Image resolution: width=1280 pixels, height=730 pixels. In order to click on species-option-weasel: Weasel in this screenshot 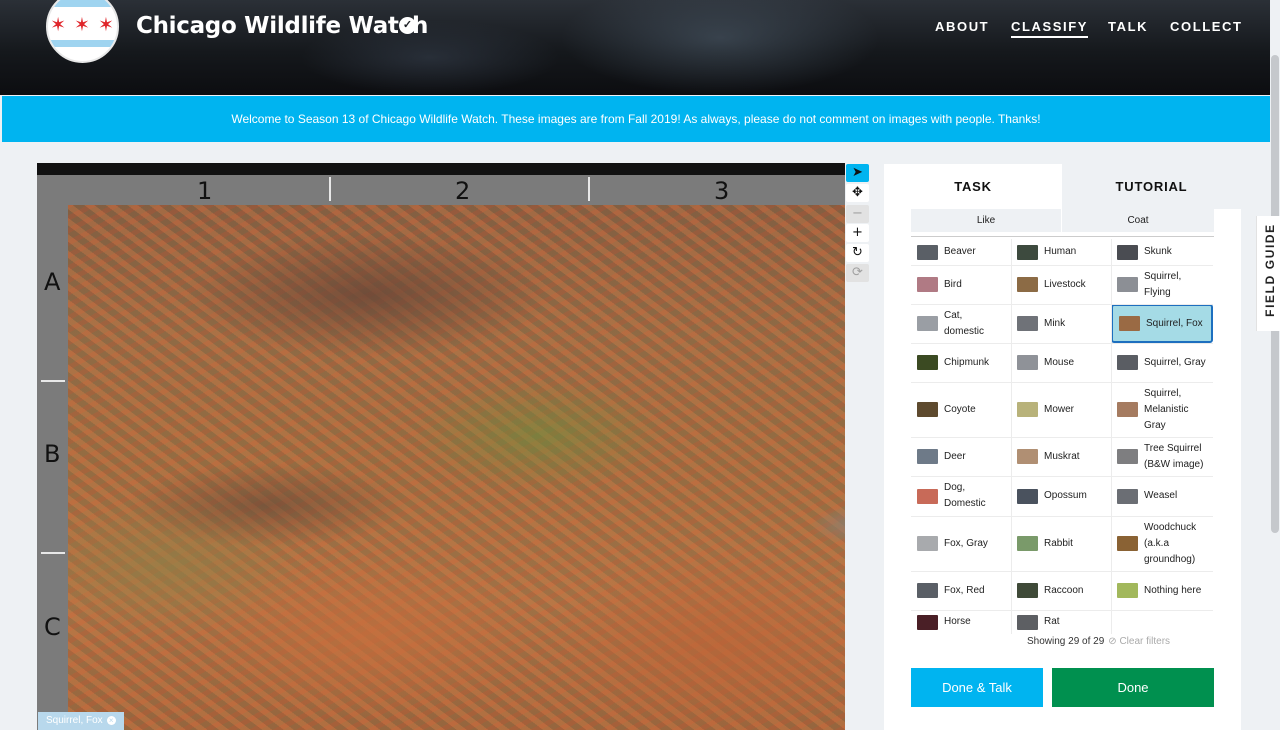, I will do `click(1162, 496)`.